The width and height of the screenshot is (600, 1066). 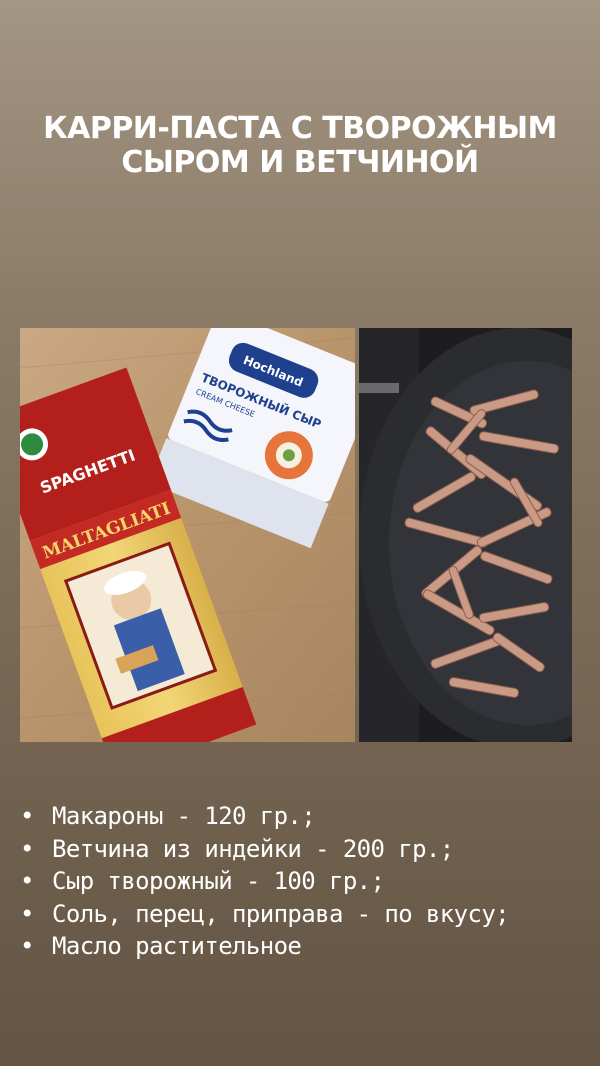 I want to click on list-item: • Соль, перец, приправа - по вкусу;, so click(x=300, y=914).